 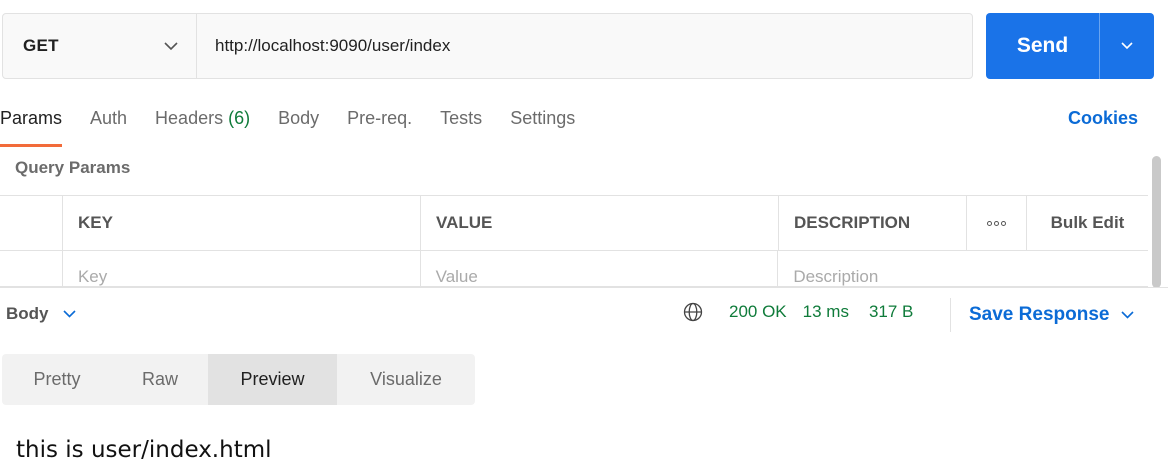 I want to click on key-column-header: KEY, so click(x=242, y=223).